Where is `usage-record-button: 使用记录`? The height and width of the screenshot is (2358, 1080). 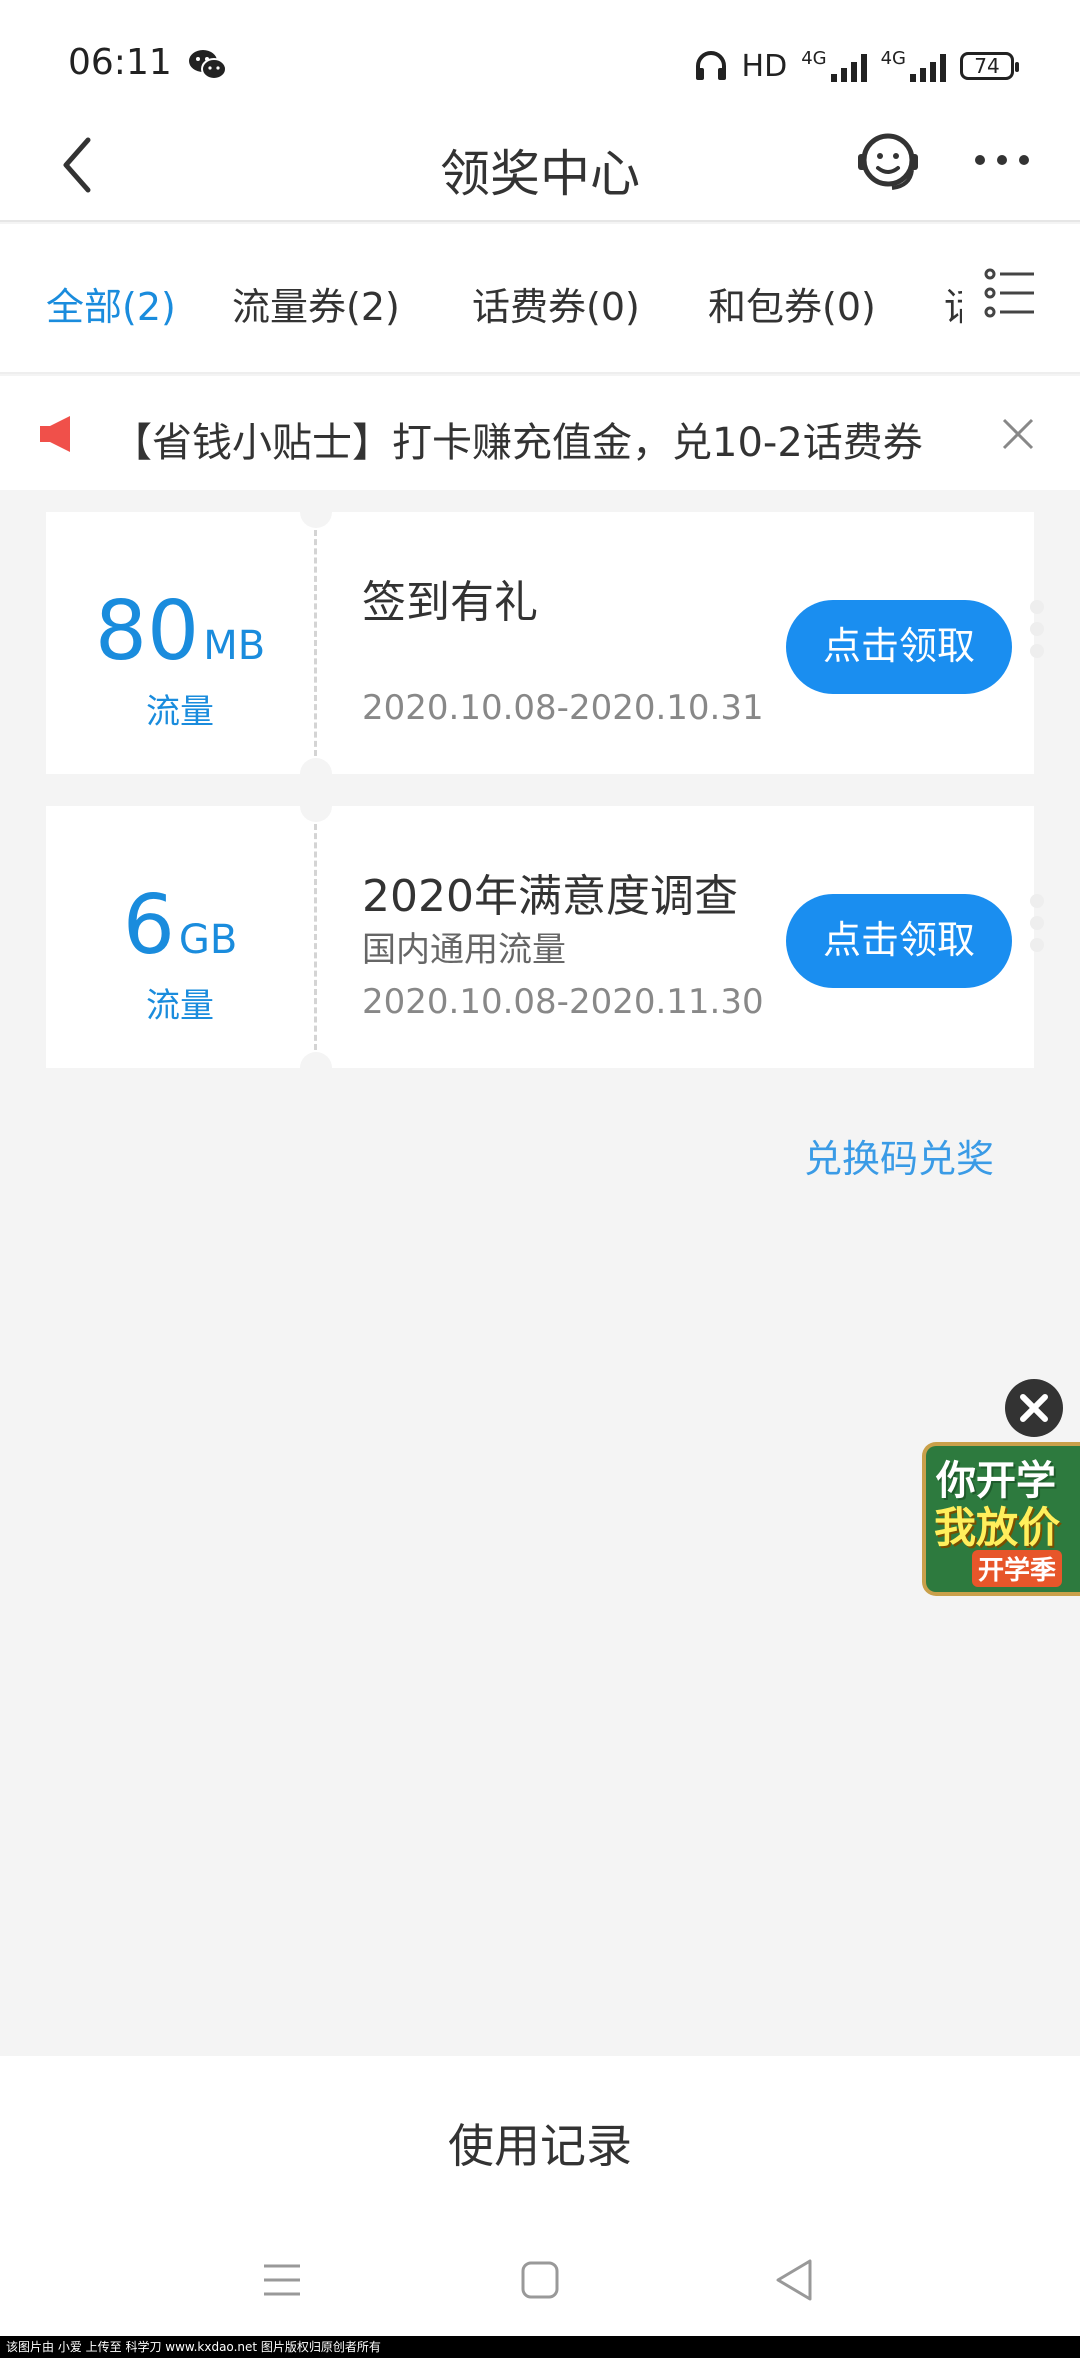
usage-record-button: 使用记录 is located at coordinates (540, 2143).